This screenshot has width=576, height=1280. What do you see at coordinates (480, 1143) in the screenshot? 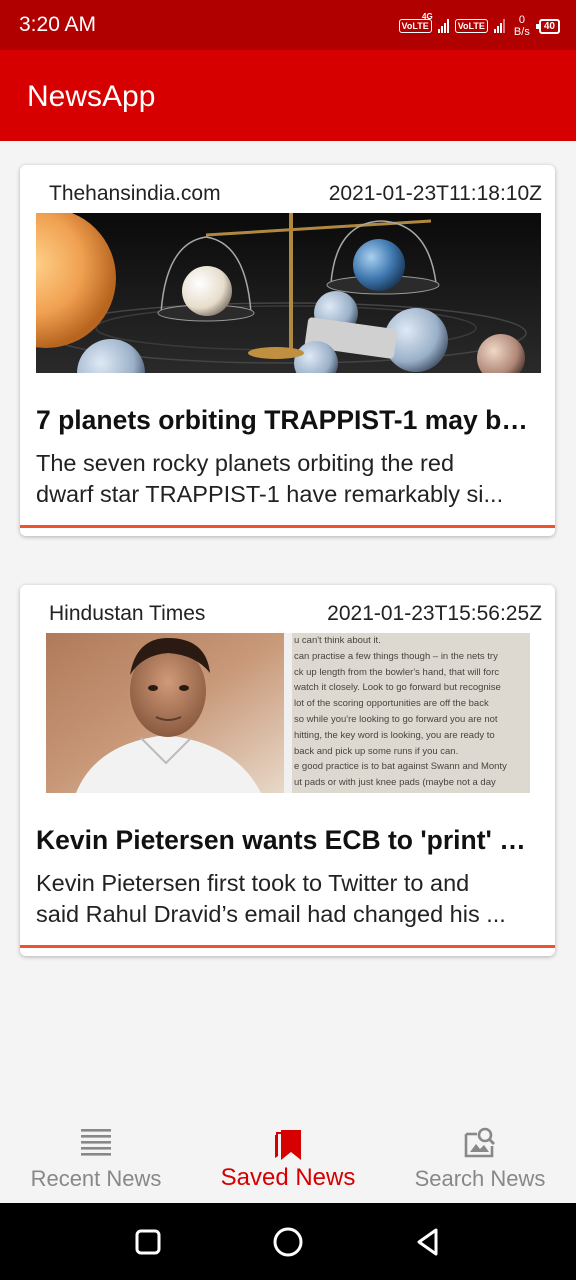
I see `image-search-icon` at bounding box center [480, 1143].